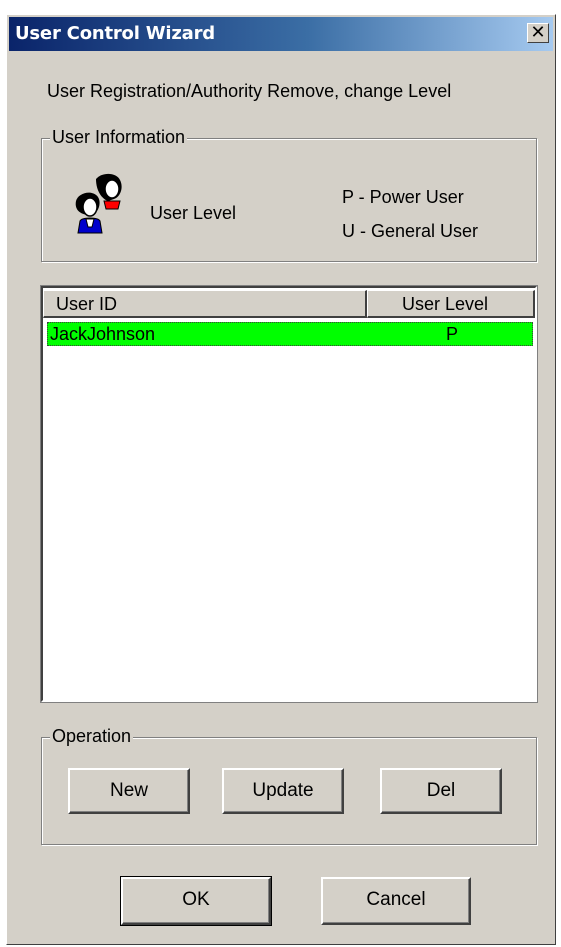 Image resolution: width=561 pixels, height=947 pixels. What do you see at coordinates (98, 203) in the screenshot?
I see `users-icon` at bounding box center [98, 203].